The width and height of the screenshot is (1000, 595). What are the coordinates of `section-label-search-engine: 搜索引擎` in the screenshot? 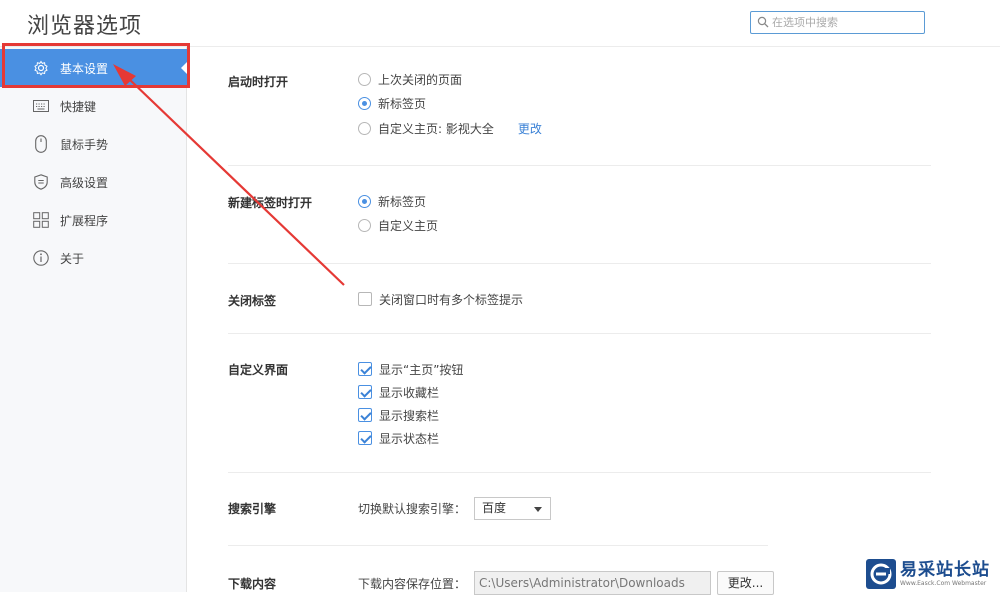 It's located at (252, 509).